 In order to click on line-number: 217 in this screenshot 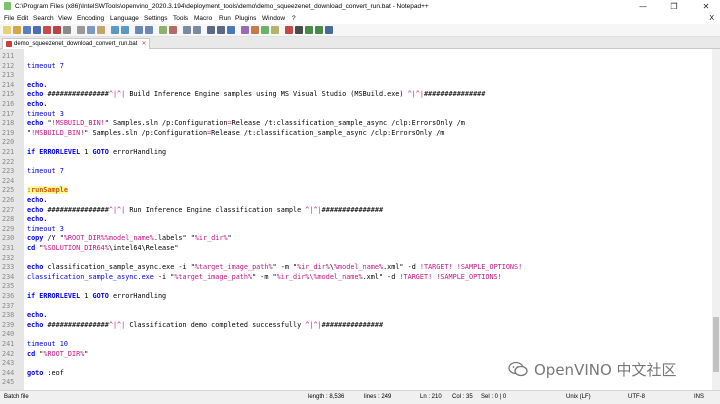, I will do `click(8, 113)`.